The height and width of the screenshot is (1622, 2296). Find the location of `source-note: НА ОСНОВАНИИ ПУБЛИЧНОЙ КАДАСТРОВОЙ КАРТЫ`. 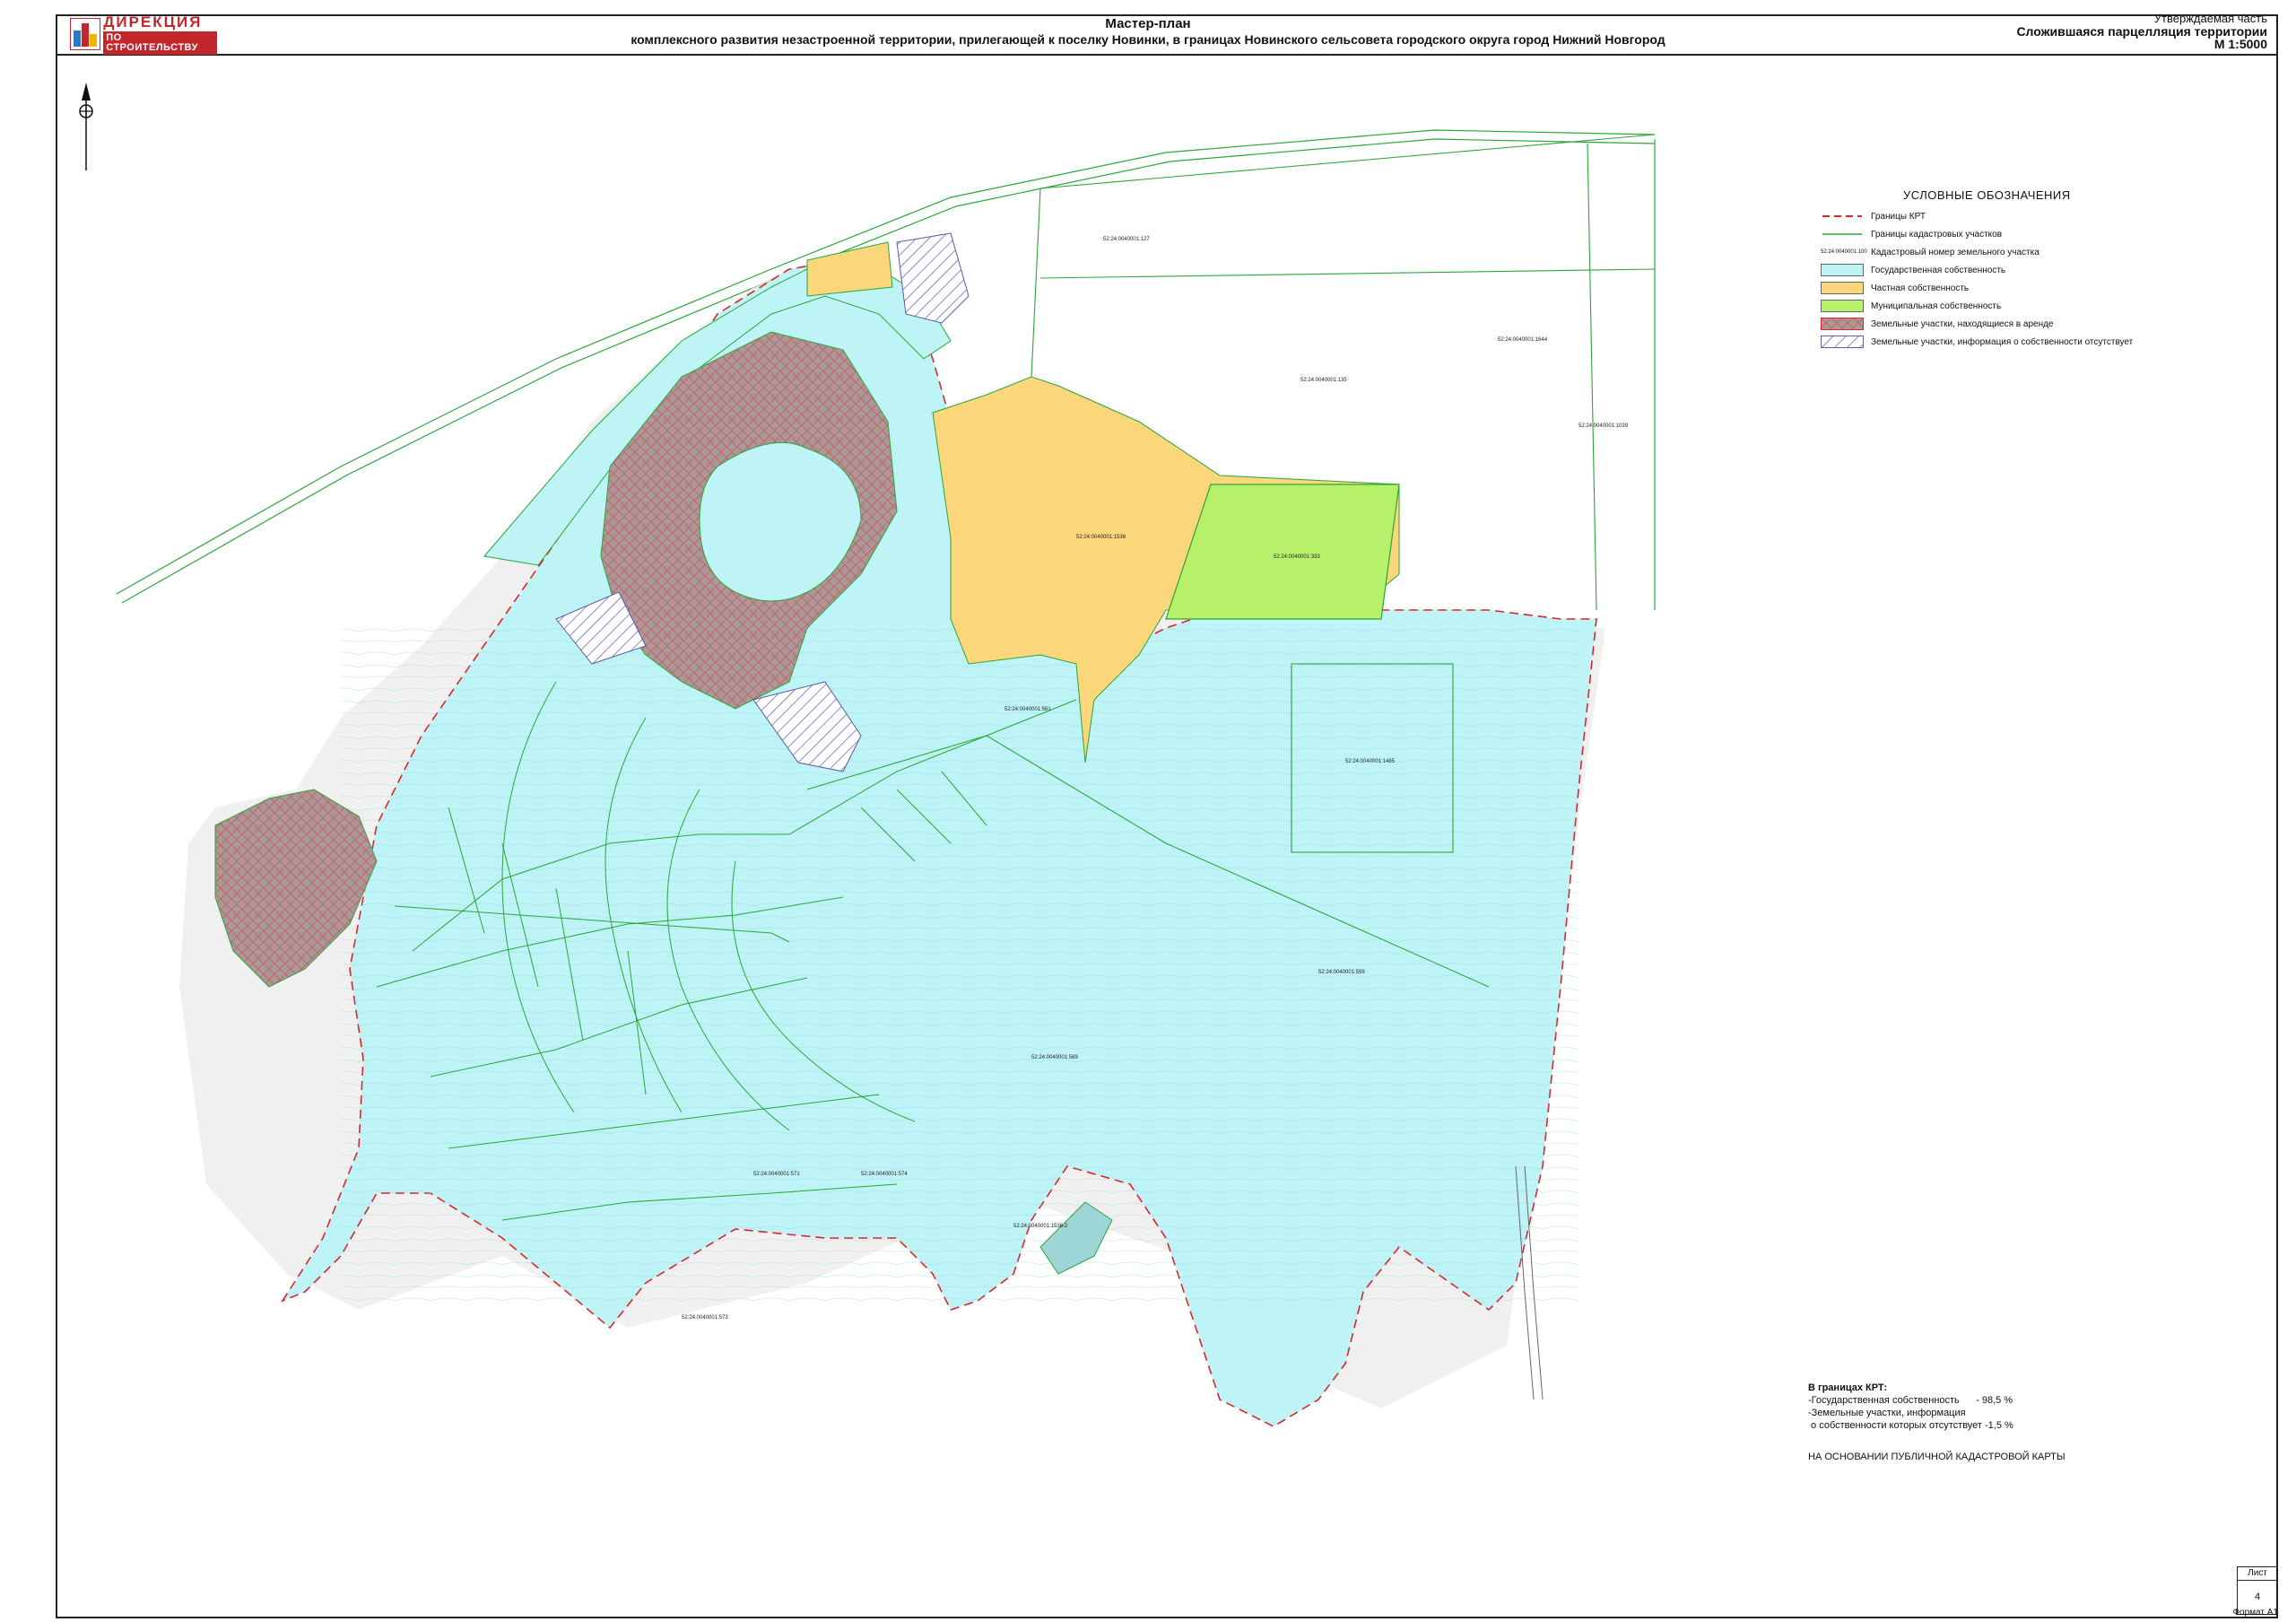

source-note: НА ОСНОВАНИИ ПУБЛИЧНОЙ КАДАСТРОВОЙ КАРТЫ is located at coordinates (1937, 1457).